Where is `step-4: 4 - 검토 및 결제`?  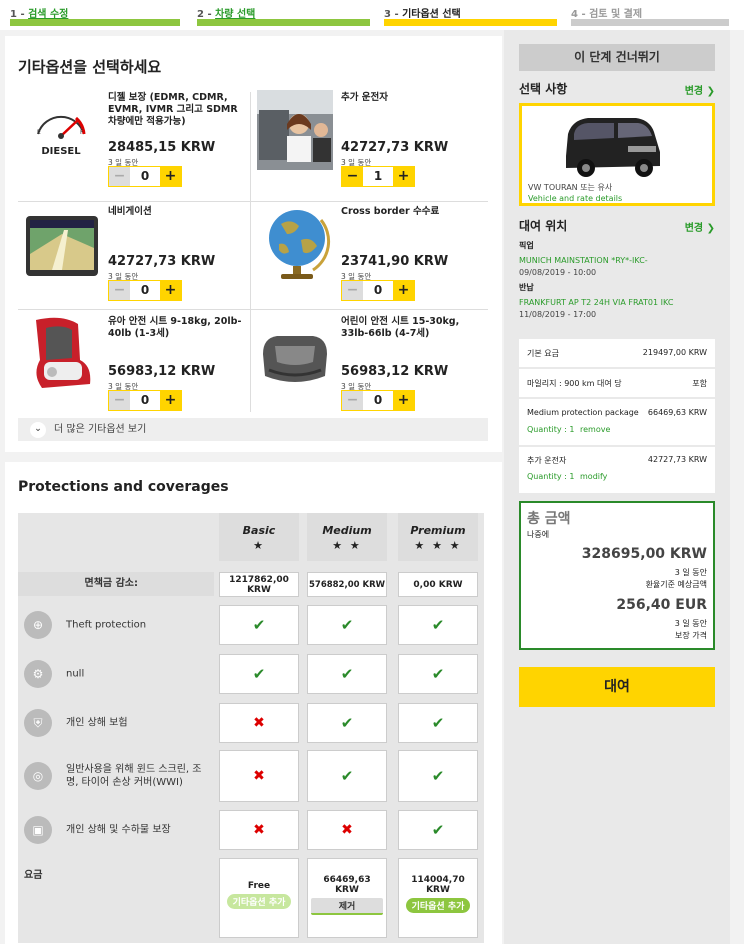
step-4: 4 - 검토 및 결제 is located at coordinates (650, 17).